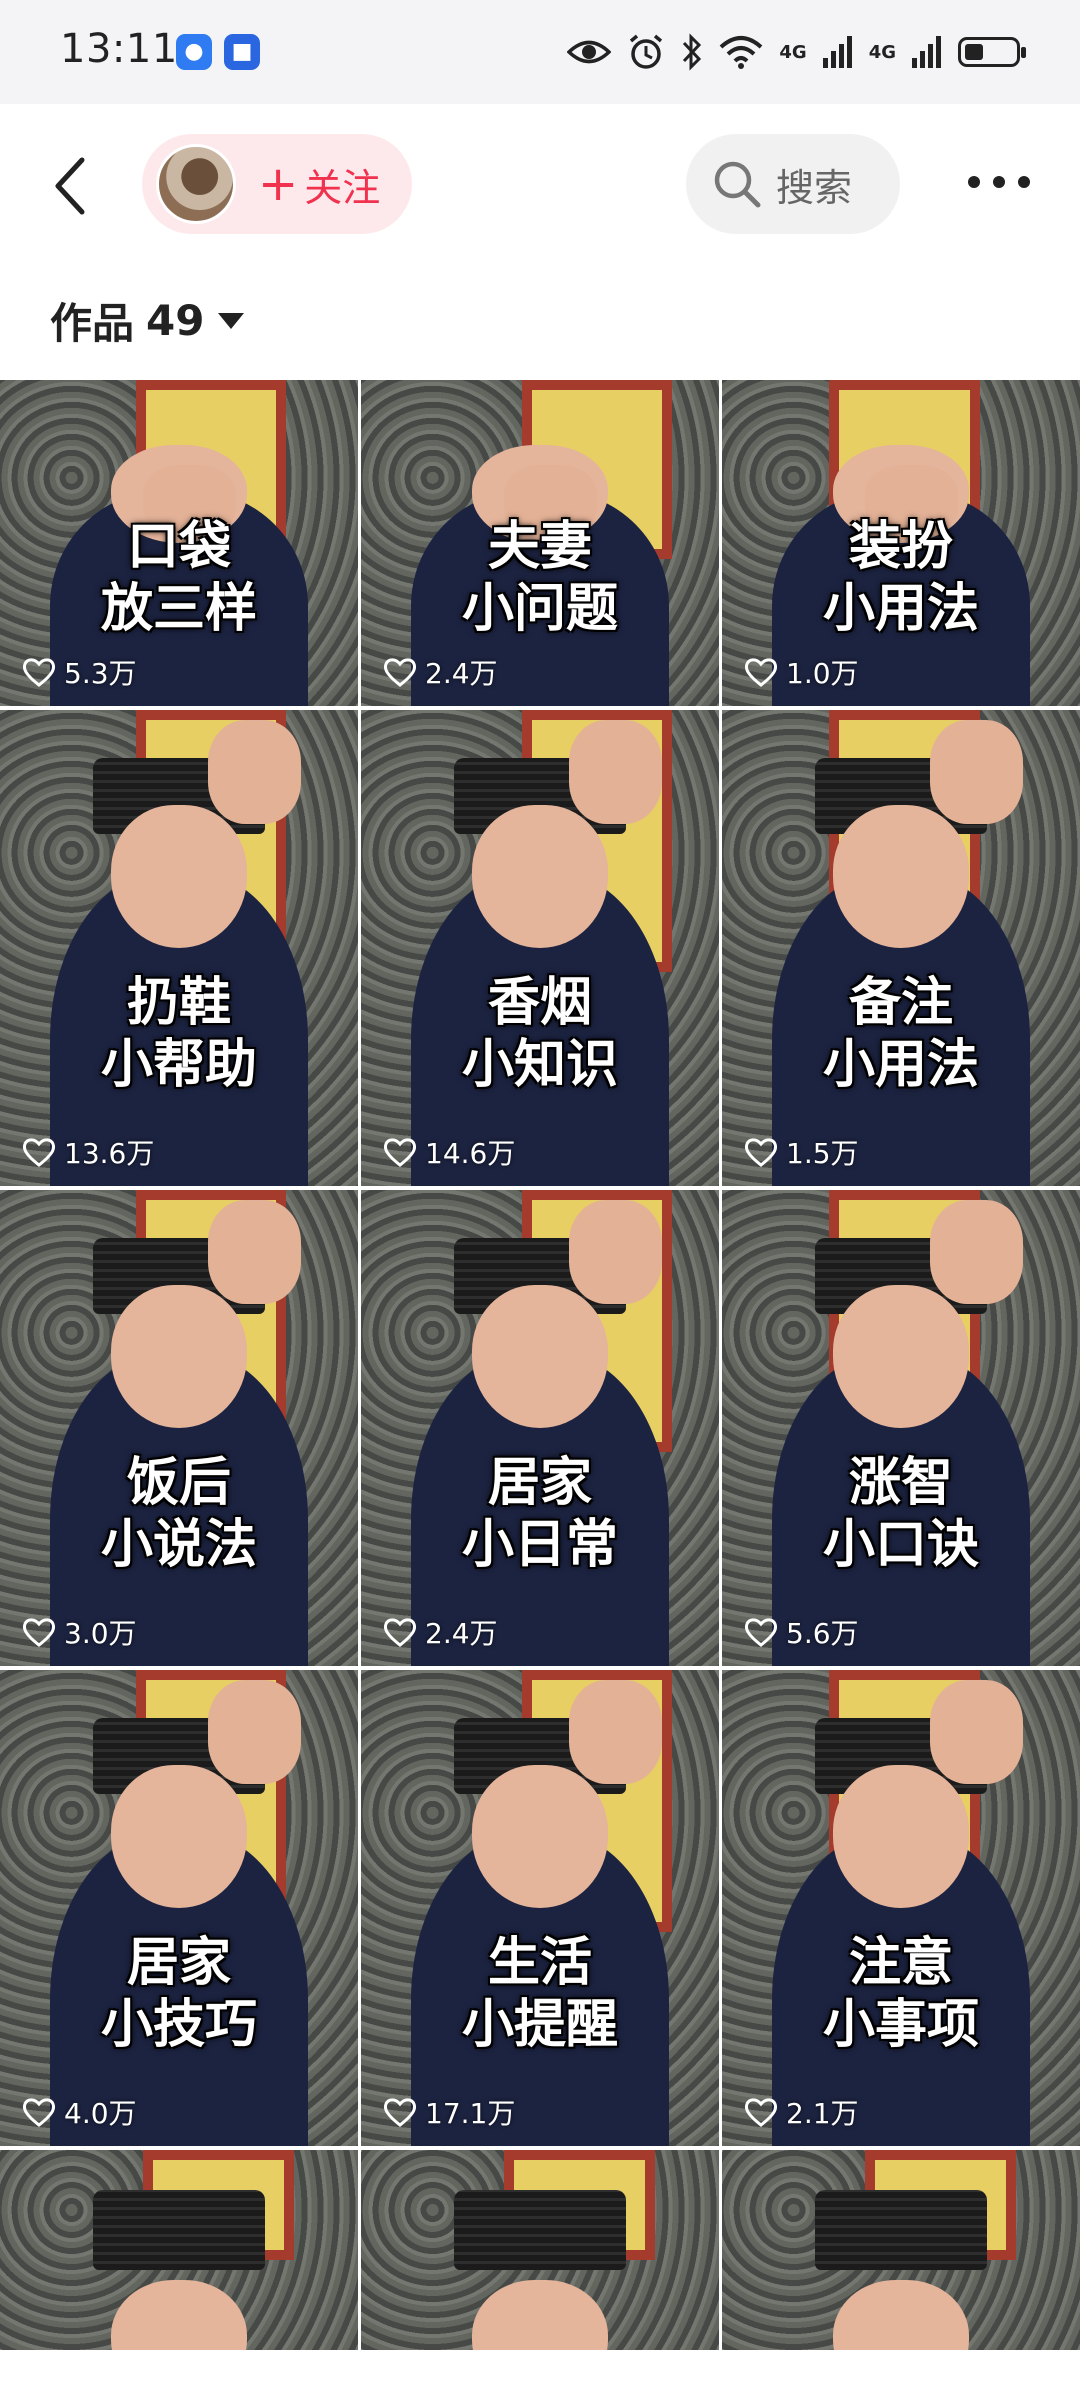 The width and height of the screenshot is (1080, 2382). I want to click on caption-line-2: 小提醒, so click(539, 2024).